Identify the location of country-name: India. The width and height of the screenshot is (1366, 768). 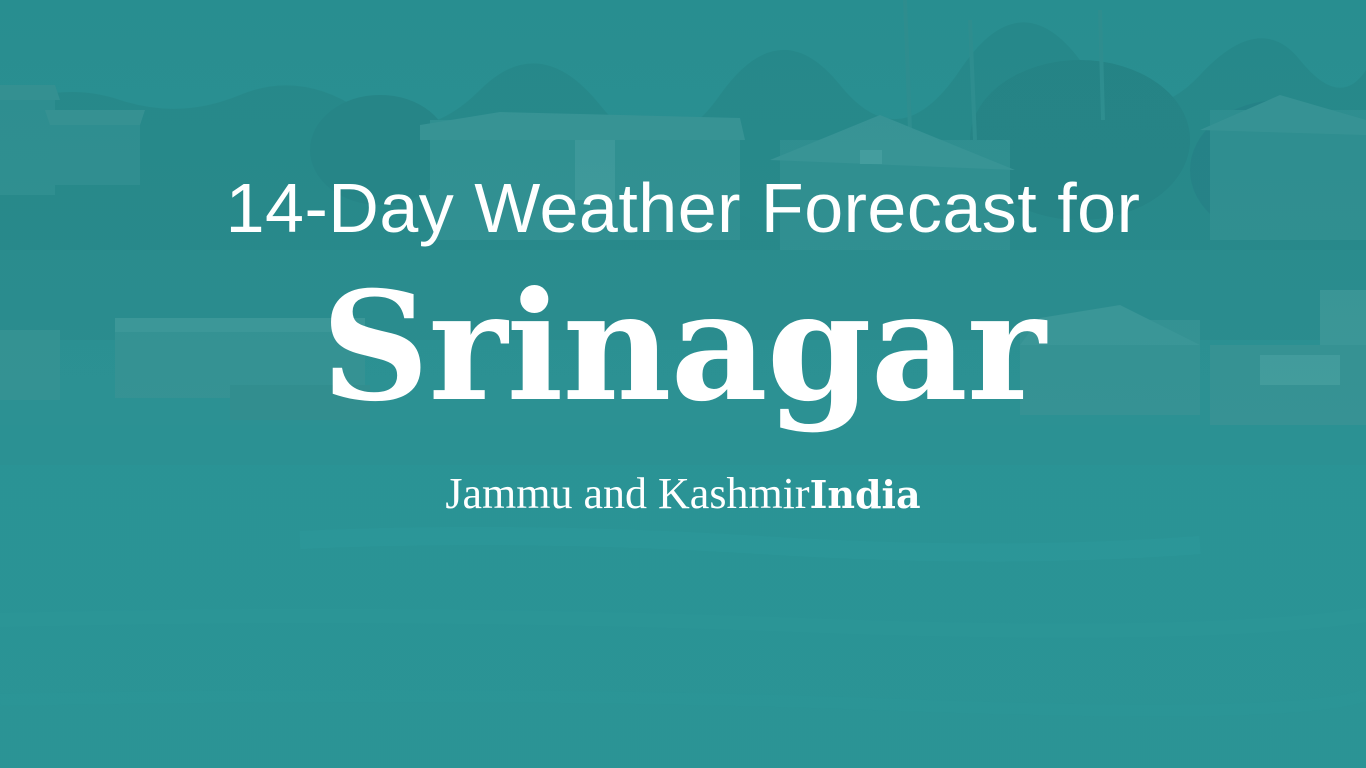
(865, 494).